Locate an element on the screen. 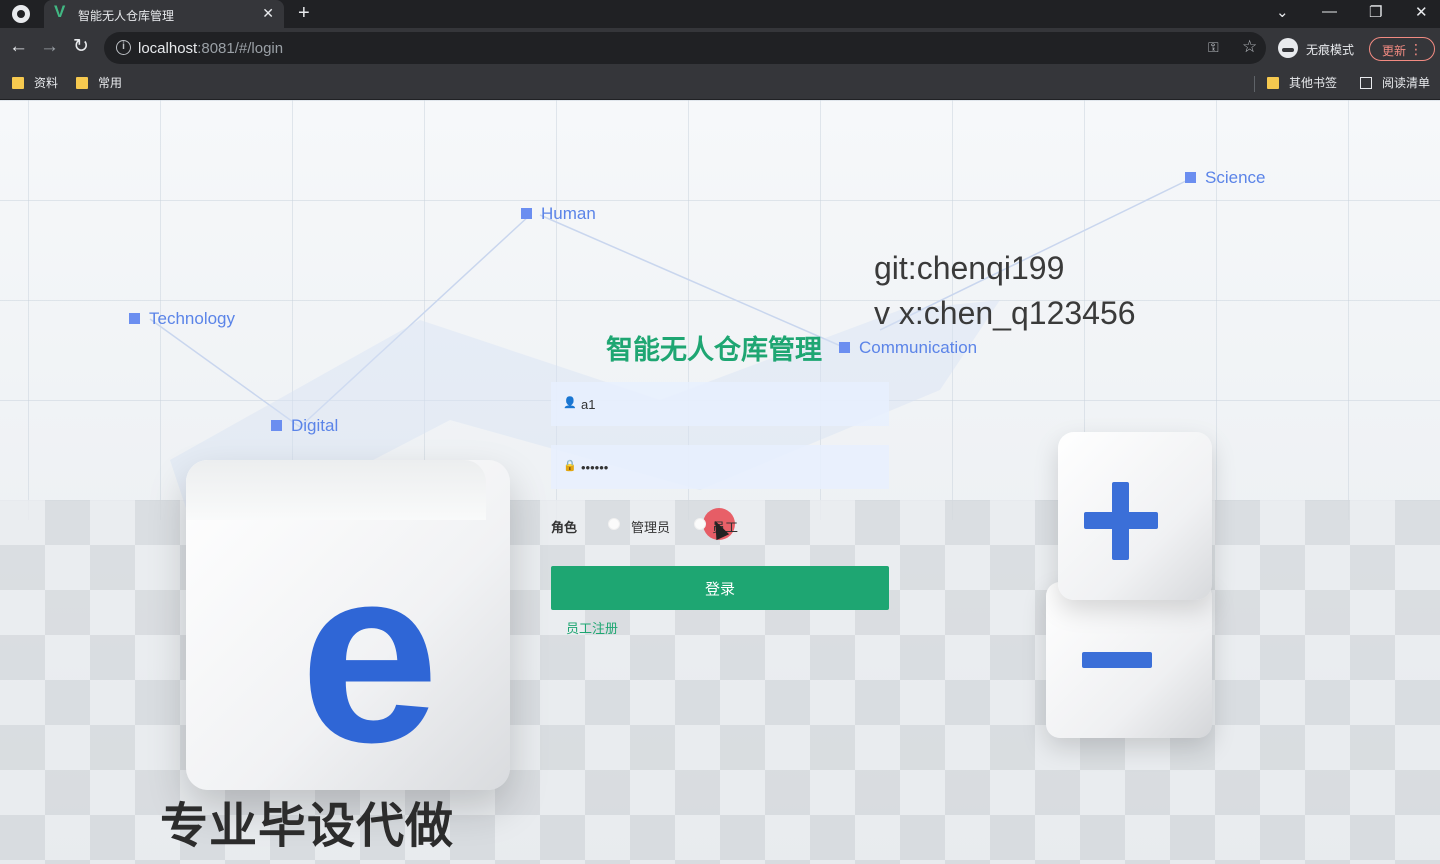 The height and width of the screenshot is (864, 1440). plus-icon-bar is located at coordinates (1121, 520).